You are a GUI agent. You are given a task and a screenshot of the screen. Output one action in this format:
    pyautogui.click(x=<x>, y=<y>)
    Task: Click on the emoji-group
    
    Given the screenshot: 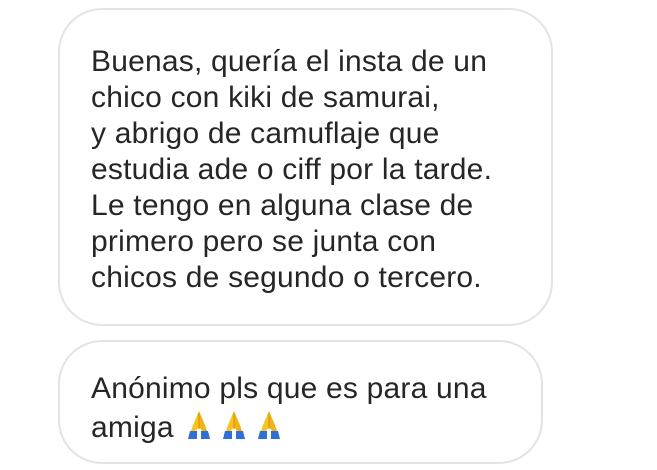 What is the action you would take?
    pyautogui.click(x=234, y=424)
    